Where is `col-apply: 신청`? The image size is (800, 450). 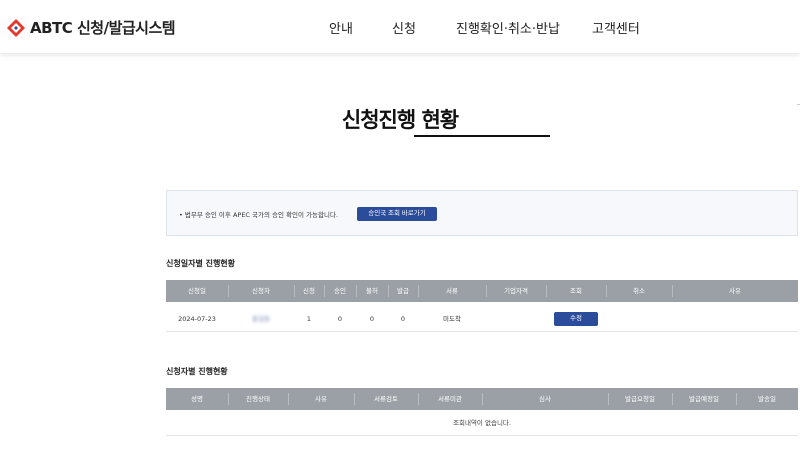
col-apply: 신청 is located at coordinates (309, 291).